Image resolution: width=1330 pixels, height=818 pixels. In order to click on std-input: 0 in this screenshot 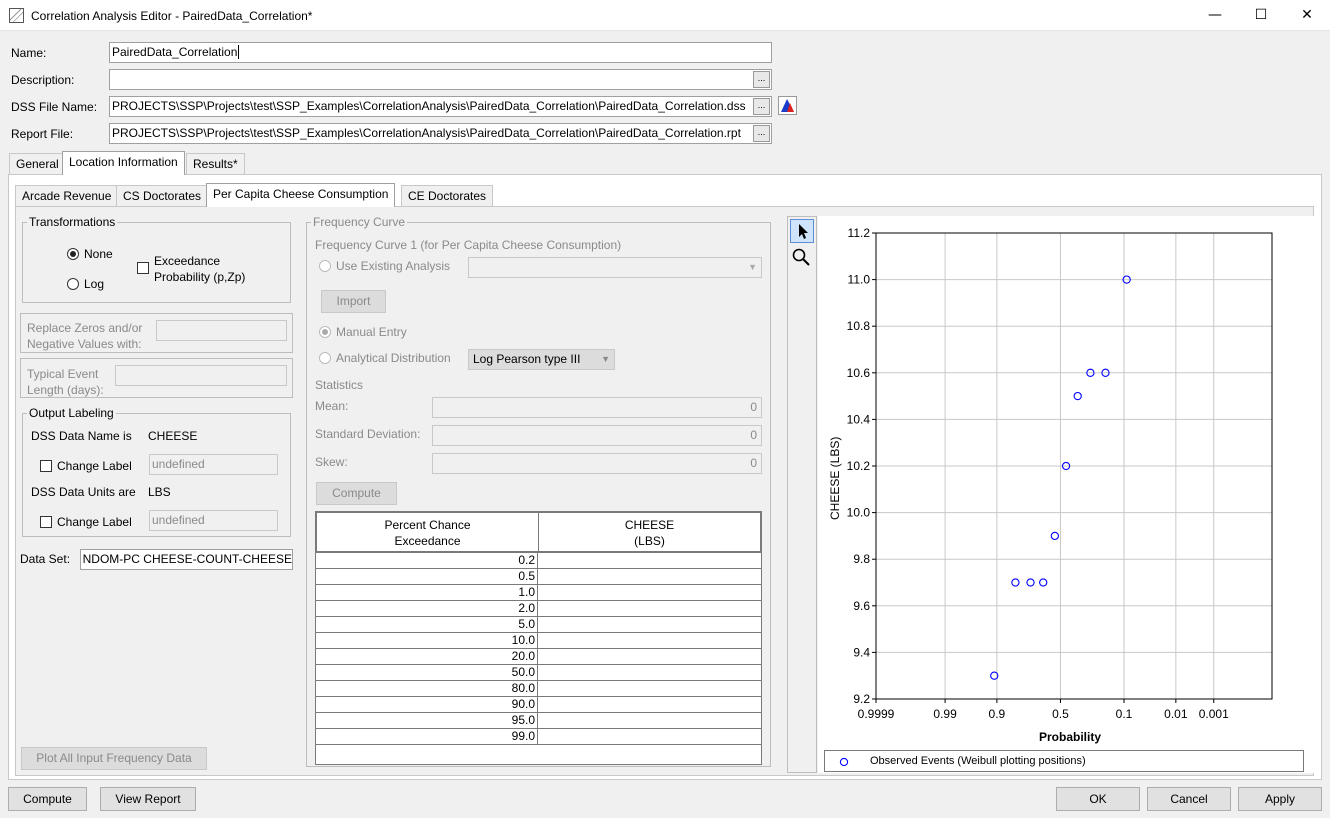, I will do `click(597, 435)`.